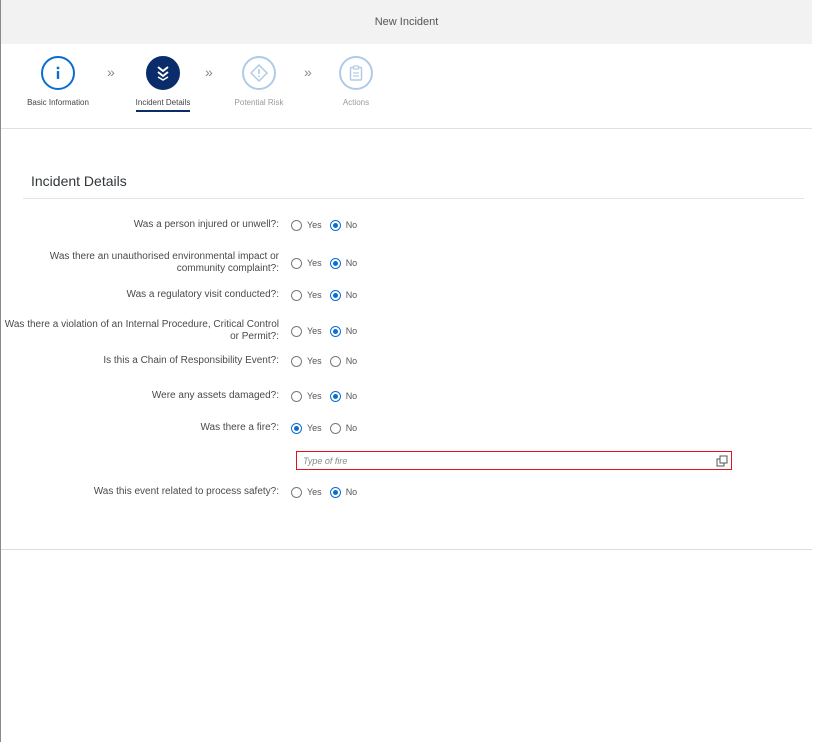 The height and width of the screenshot is (742, 814). Describe the element at coordinates (722, 460) in the screenshot. I see `value-help-icon` at that location.